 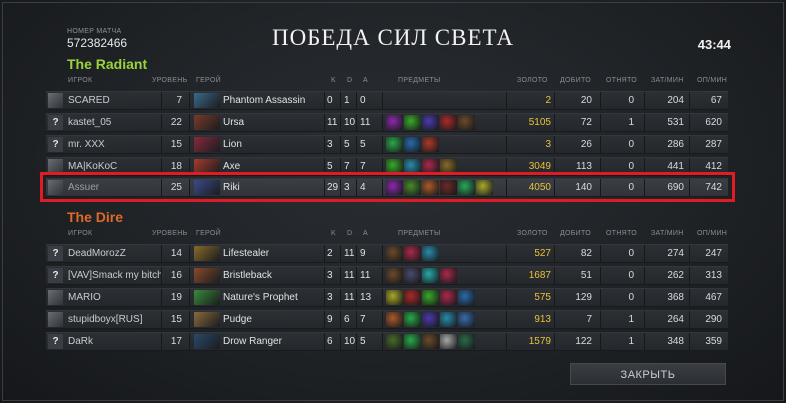 What do you see at coordinates (89, 100) in the screenshot?
I see `player-name: SCARED` at bounding box center [89, 100].